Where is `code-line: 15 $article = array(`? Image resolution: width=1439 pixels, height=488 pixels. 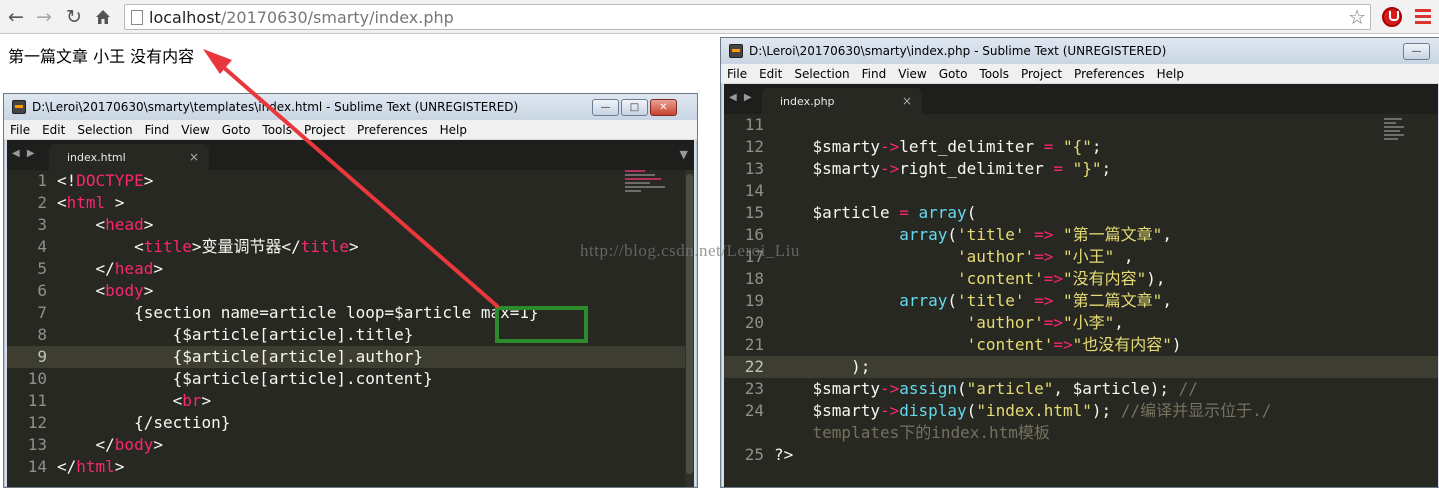
code-line: 15 $article = array( is located at coordinates (1081, 213).